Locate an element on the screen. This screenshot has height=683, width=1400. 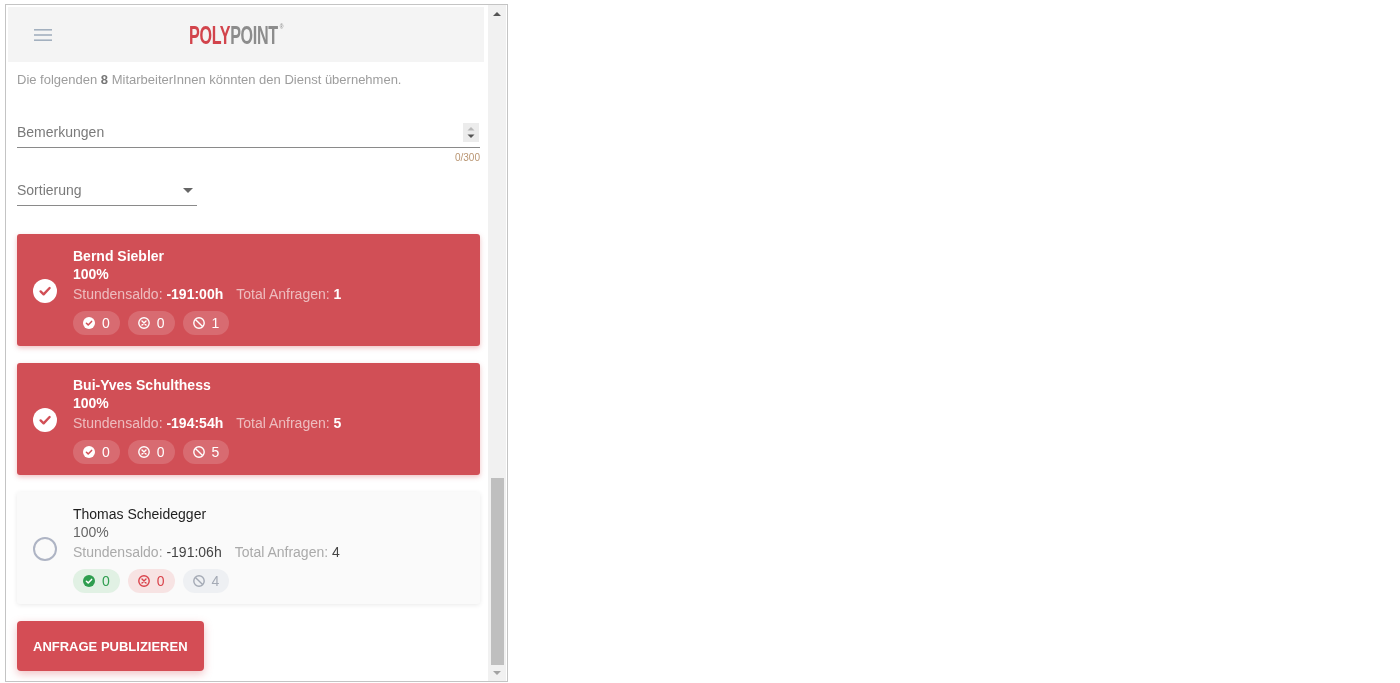
total-requests-text: Total Anfragen: 4 is located at coordinates (287, 552).